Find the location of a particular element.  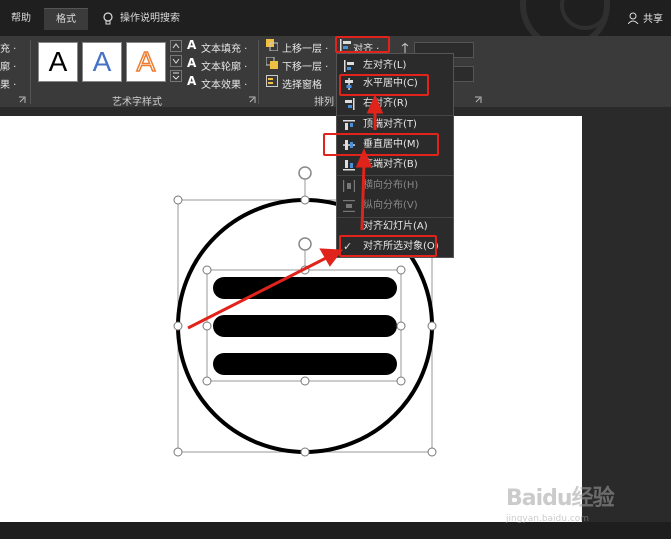

arrow-to-align-selected is located at coordinates (259, 292).